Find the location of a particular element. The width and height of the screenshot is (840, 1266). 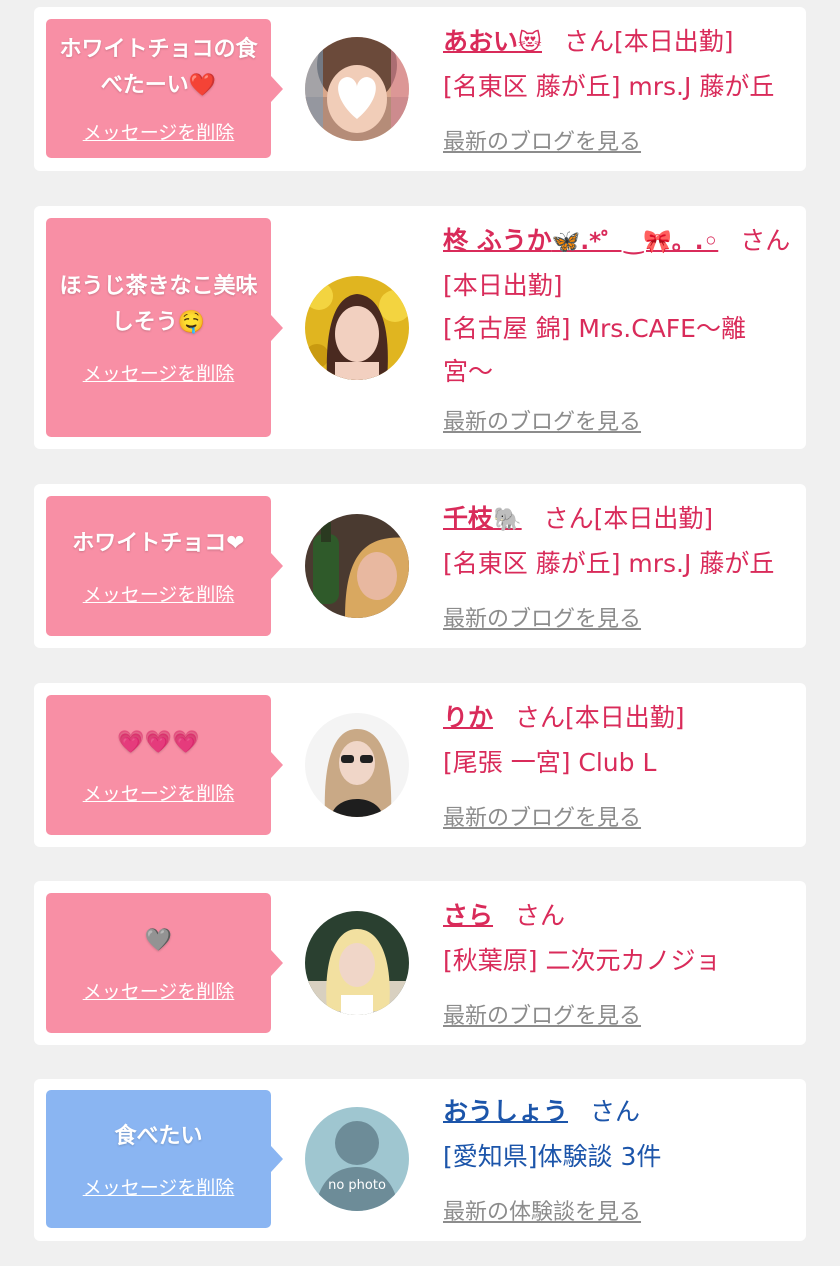

shop-text: [尾張 一宮] Club L is located at coordinates (550, 762).